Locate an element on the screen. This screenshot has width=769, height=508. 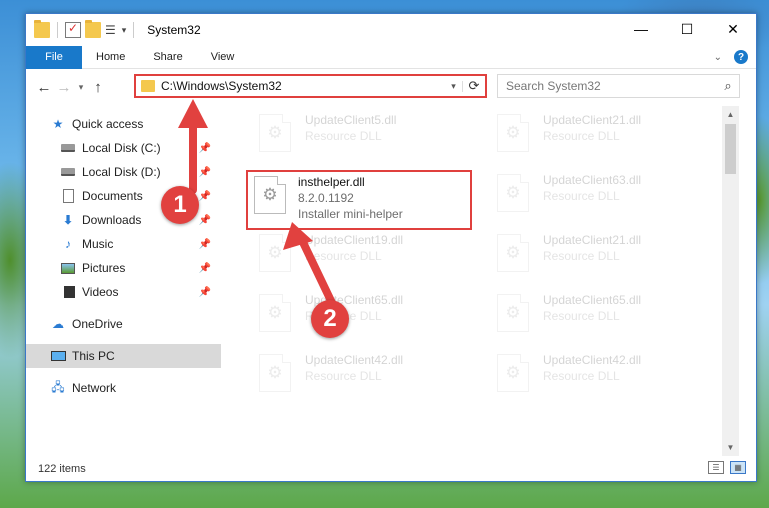
document-icon is located at coordinates (68, 196).